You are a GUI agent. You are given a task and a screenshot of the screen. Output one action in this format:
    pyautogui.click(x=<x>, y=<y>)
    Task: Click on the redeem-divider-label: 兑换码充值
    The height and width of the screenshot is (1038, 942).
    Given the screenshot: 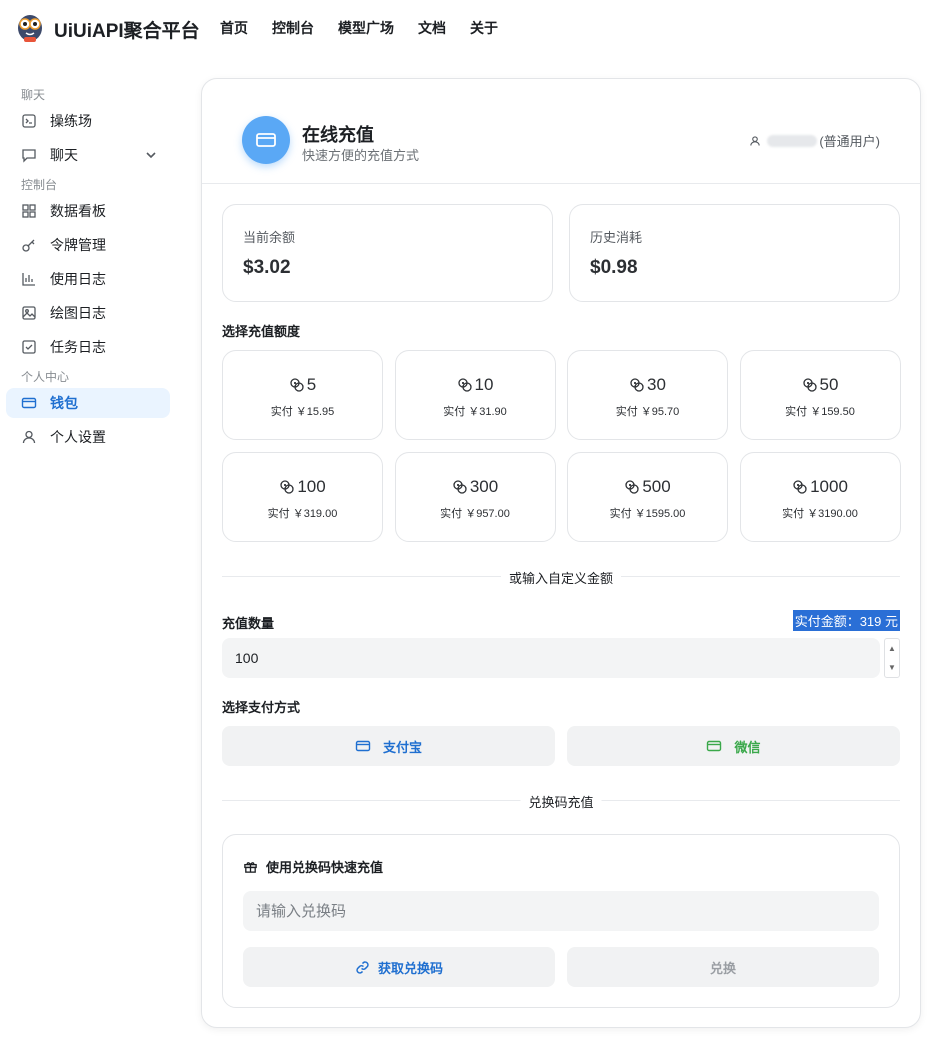 What is the action you would take?
    pyautogui.click(x=561, y=801)
    